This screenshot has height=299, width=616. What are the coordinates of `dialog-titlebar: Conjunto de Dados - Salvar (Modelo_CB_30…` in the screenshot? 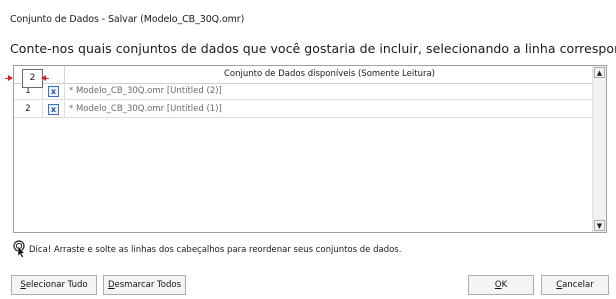 It's located at (308, 19).